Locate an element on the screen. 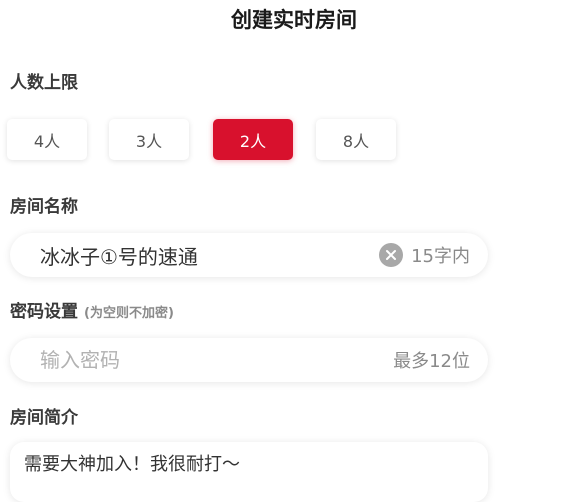 This screenshot has height=502, width=588. room-name-input is located at coordinates (210, 255).